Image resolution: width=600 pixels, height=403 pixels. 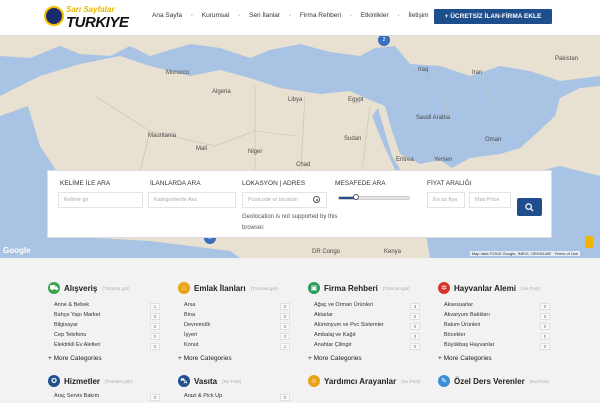 I want to click on price-max-input: Max Price, so click(x=490, y=200).